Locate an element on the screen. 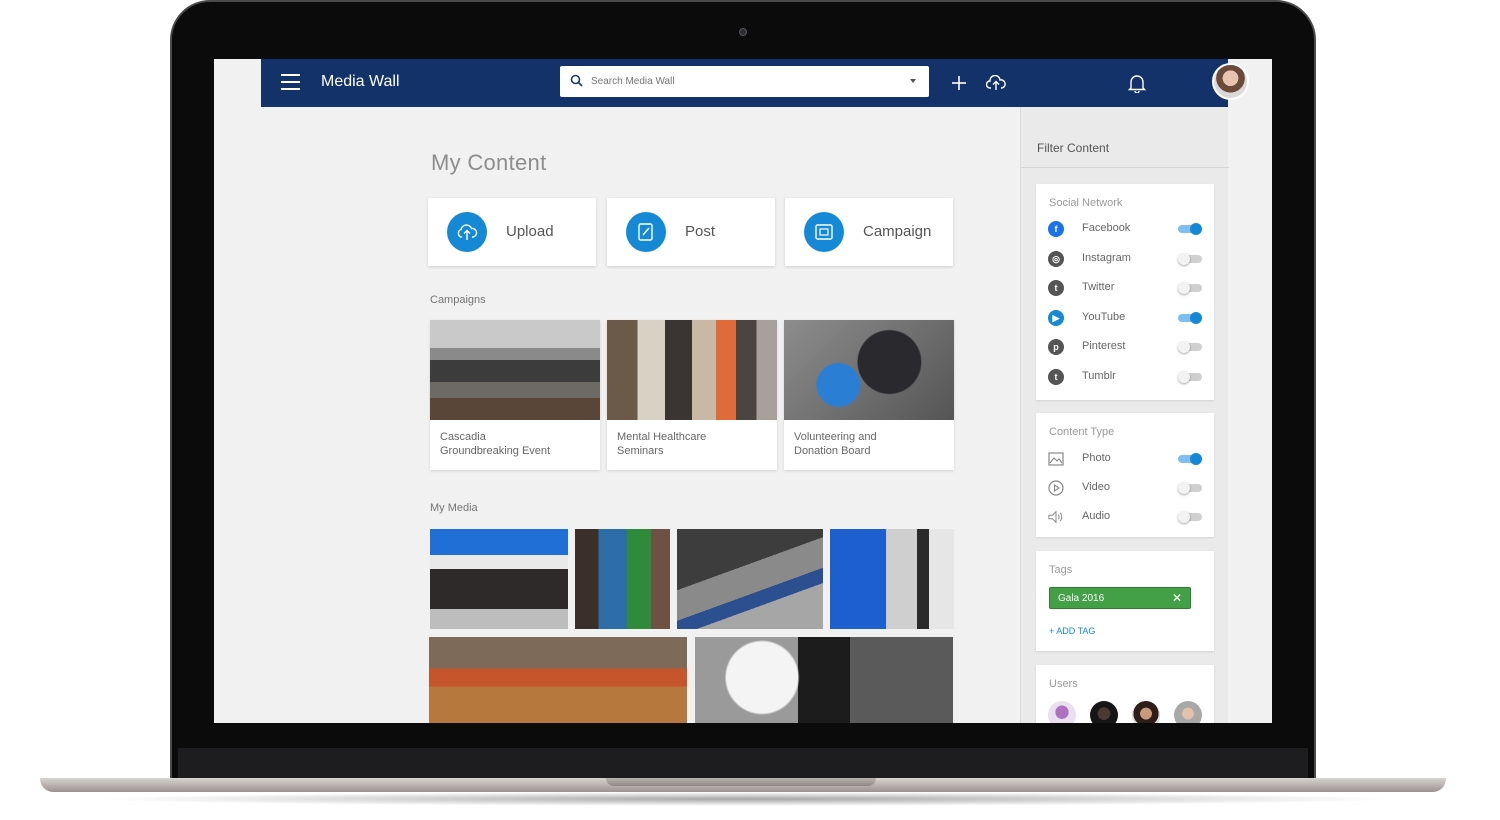  pinterest-toggle is located at coordinates (1190, 347).